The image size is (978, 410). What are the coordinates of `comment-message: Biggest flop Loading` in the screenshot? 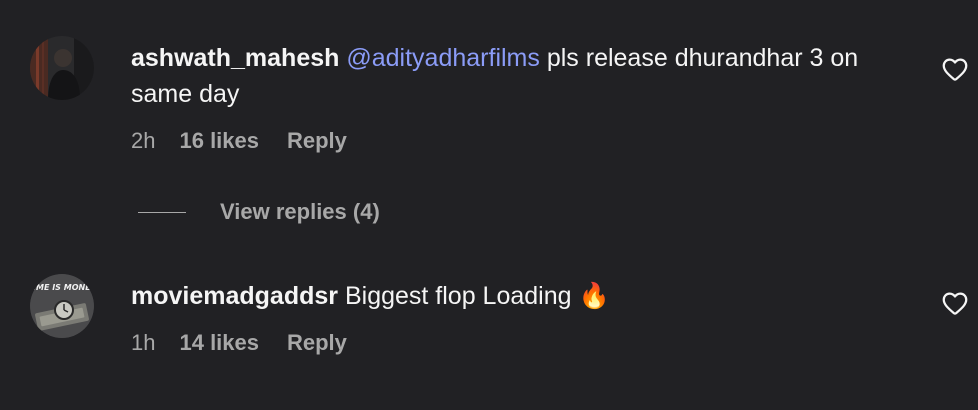 It's located at (458, 296).